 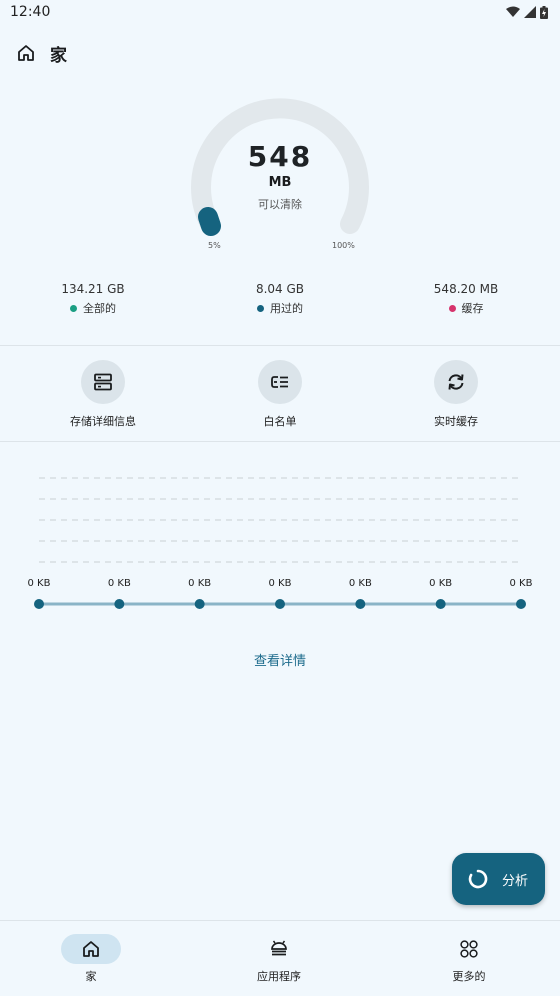 I want to click on storage-stats: 134.21 GB 全部的 8.04 GB 用过的 548.20 MB 缓存, so click(x=280, y=303).